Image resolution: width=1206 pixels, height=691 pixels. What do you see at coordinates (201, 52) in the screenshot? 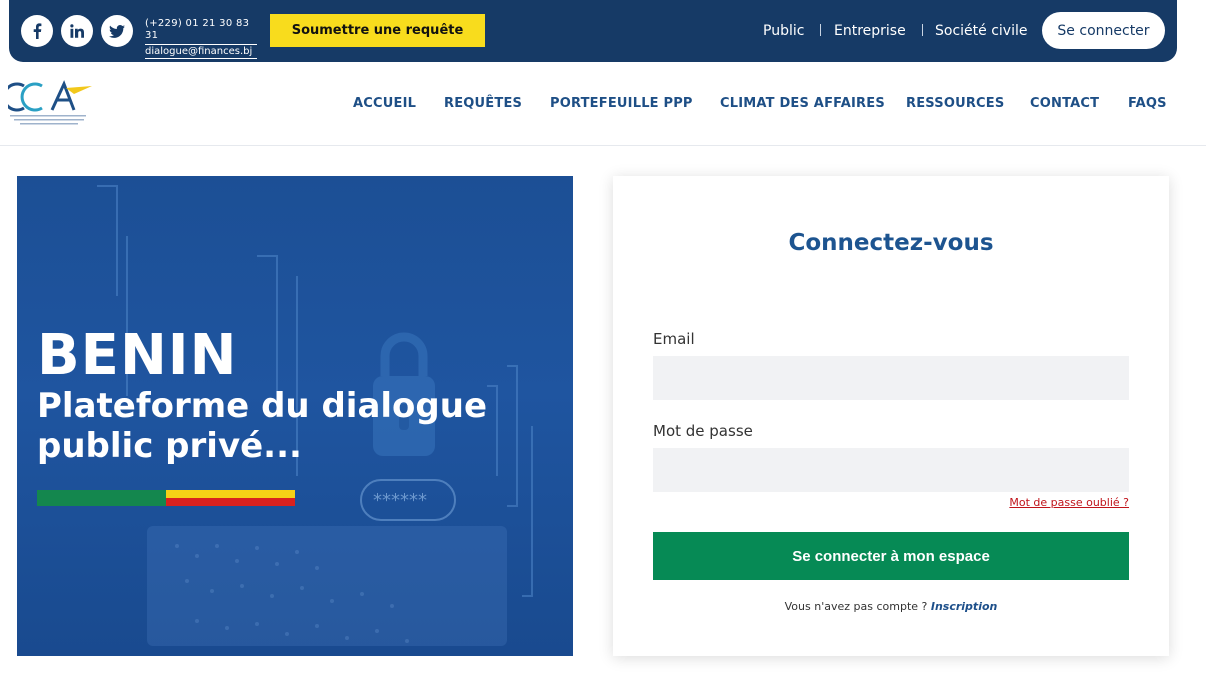
I see `contact-email: dialogue@finances.bj` at bounding box center [201, 52].